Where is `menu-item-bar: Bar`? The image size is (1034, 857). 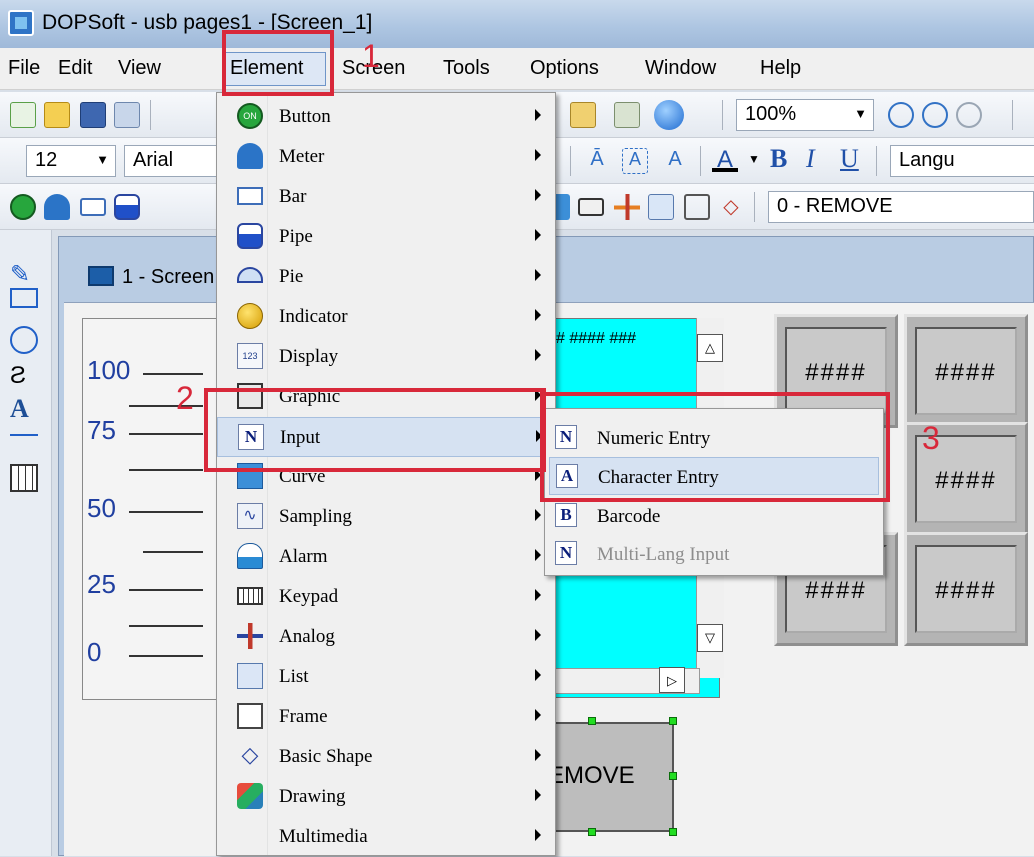
menu-item-bar: Bar is located at coordinates (386, 197).